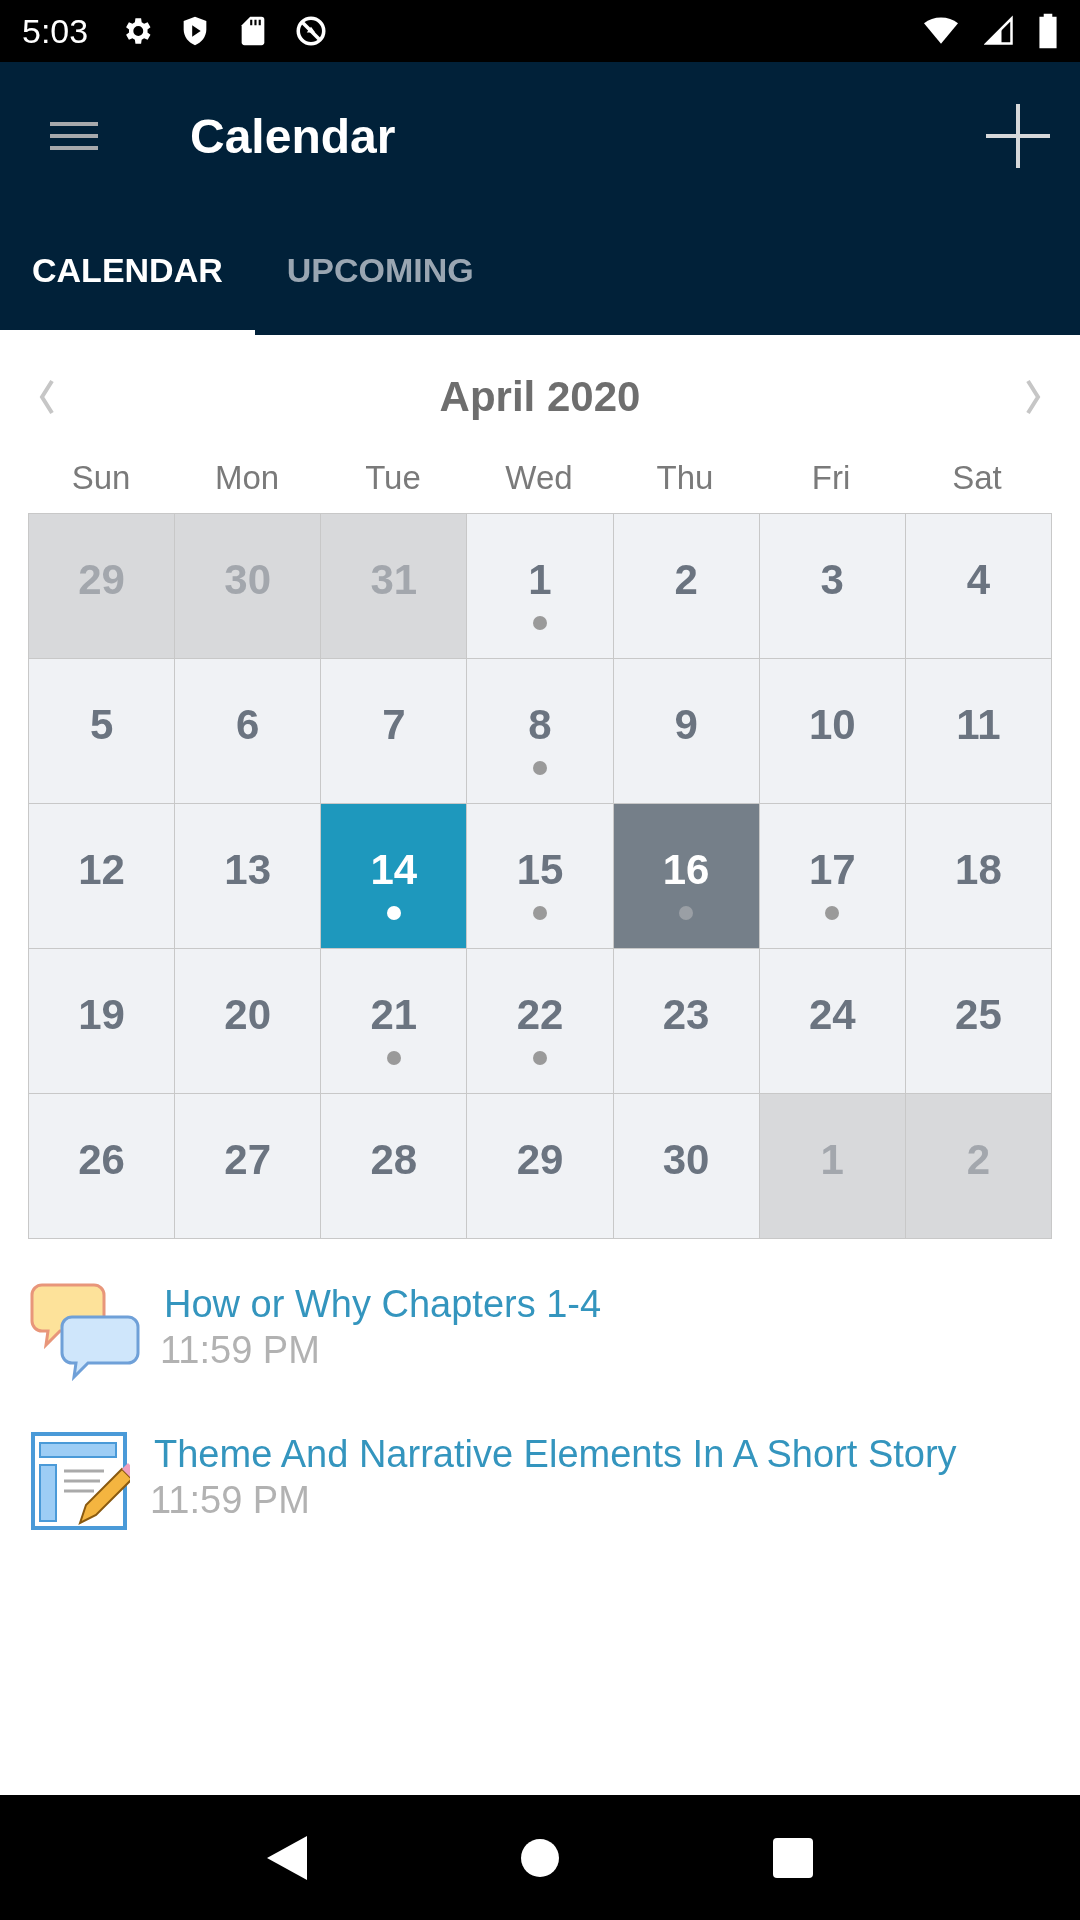 This screenshot has width=1080, height=1920. I want to click on day-number: 16, so click(686, 870).